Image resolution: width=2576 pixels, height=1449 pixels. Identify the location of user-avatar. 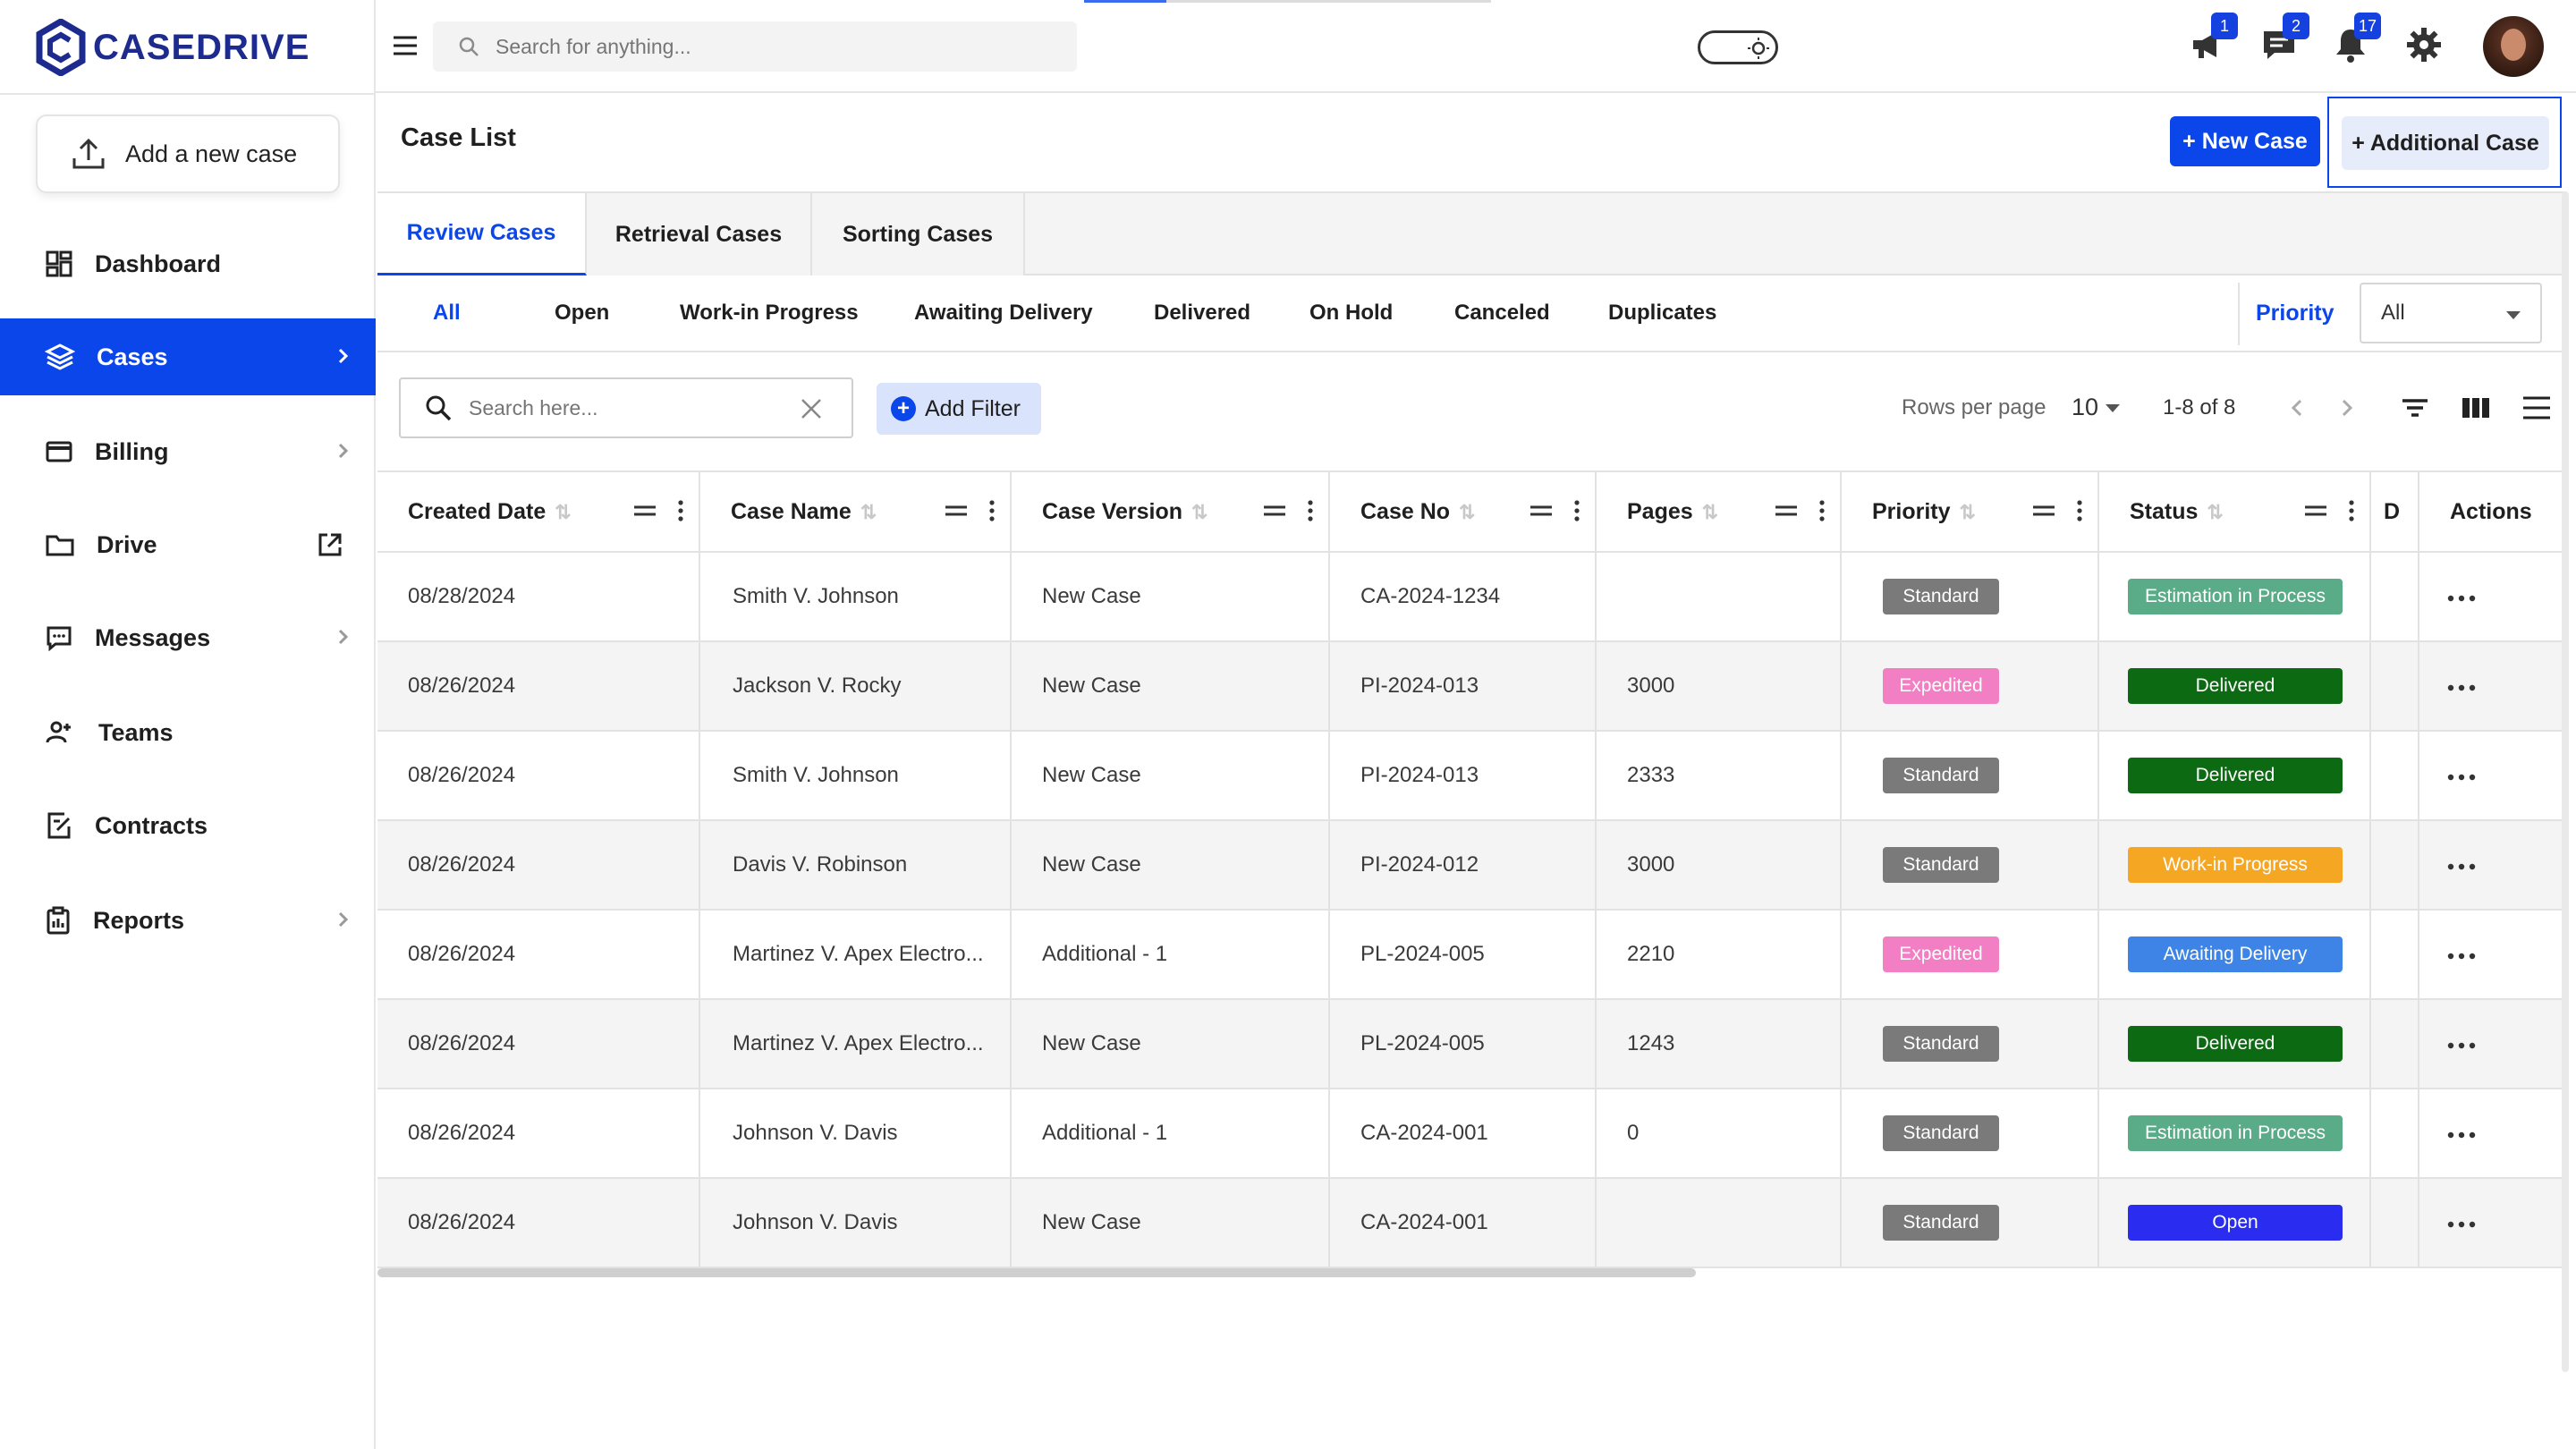
(2513, 46).